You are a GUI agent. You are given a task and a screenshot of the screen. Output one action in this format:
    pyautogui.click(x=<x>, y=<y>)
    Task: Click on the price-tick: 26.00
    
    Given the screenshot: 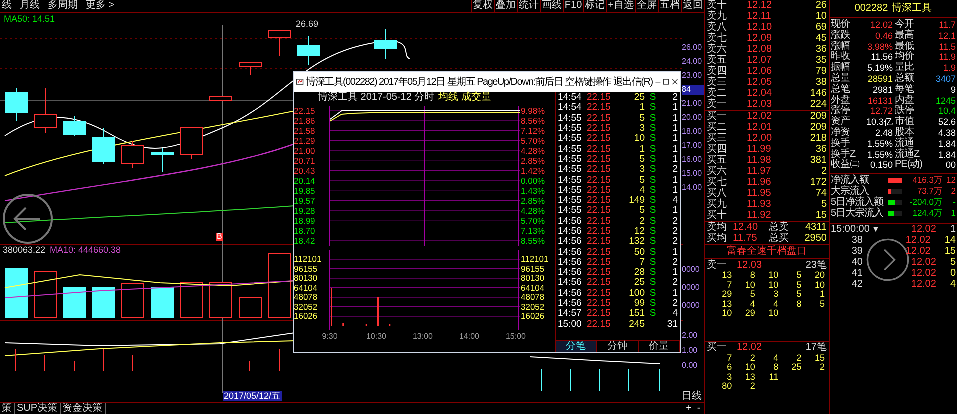 What is the action you would take?
    pyautogui.click(x=693, y=48)
    